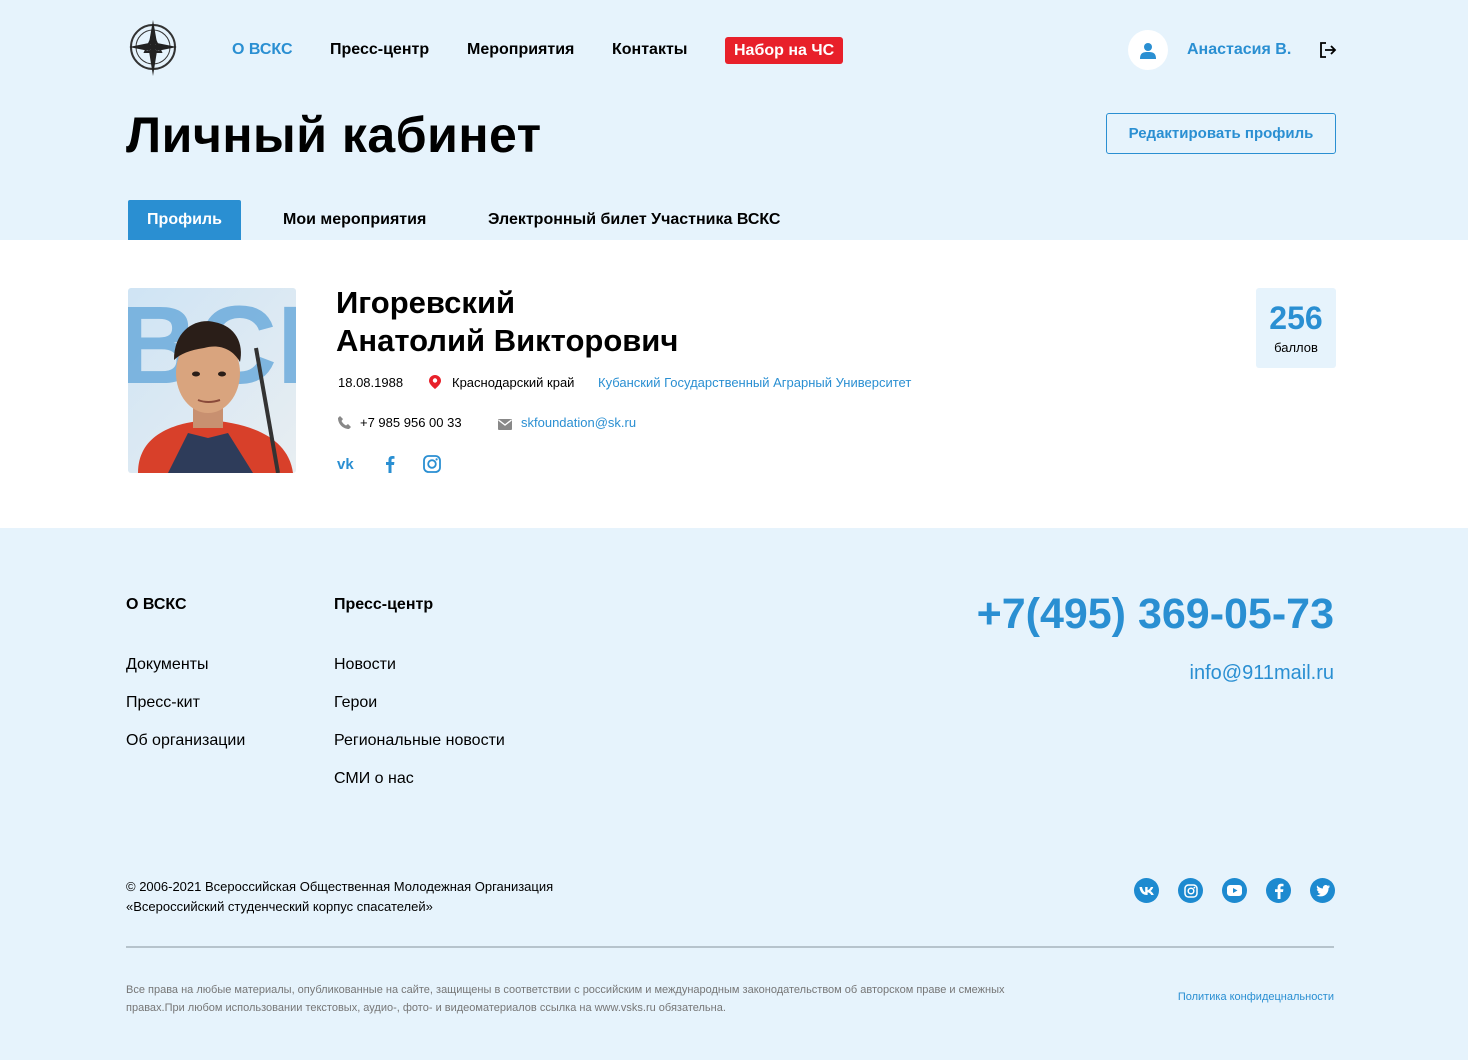 This screenshot has width=1468, height=1060. What do you see at coordinates (784, 50) in the screenshot?
I see `nav-emergency-recruit-badge: Набор на ЧС` at bounding box center [784, 50].